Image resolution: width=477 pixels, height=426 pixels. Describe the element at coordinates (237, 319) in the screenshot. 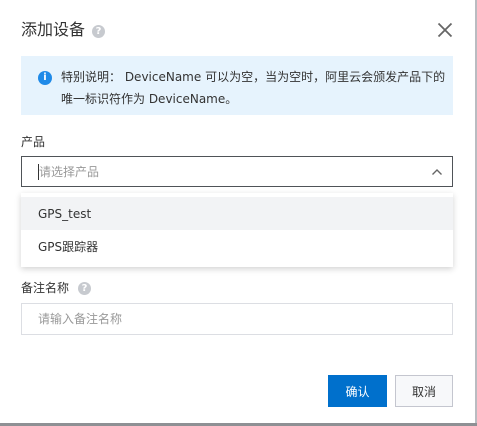

I see `remark-name-input` at that location.